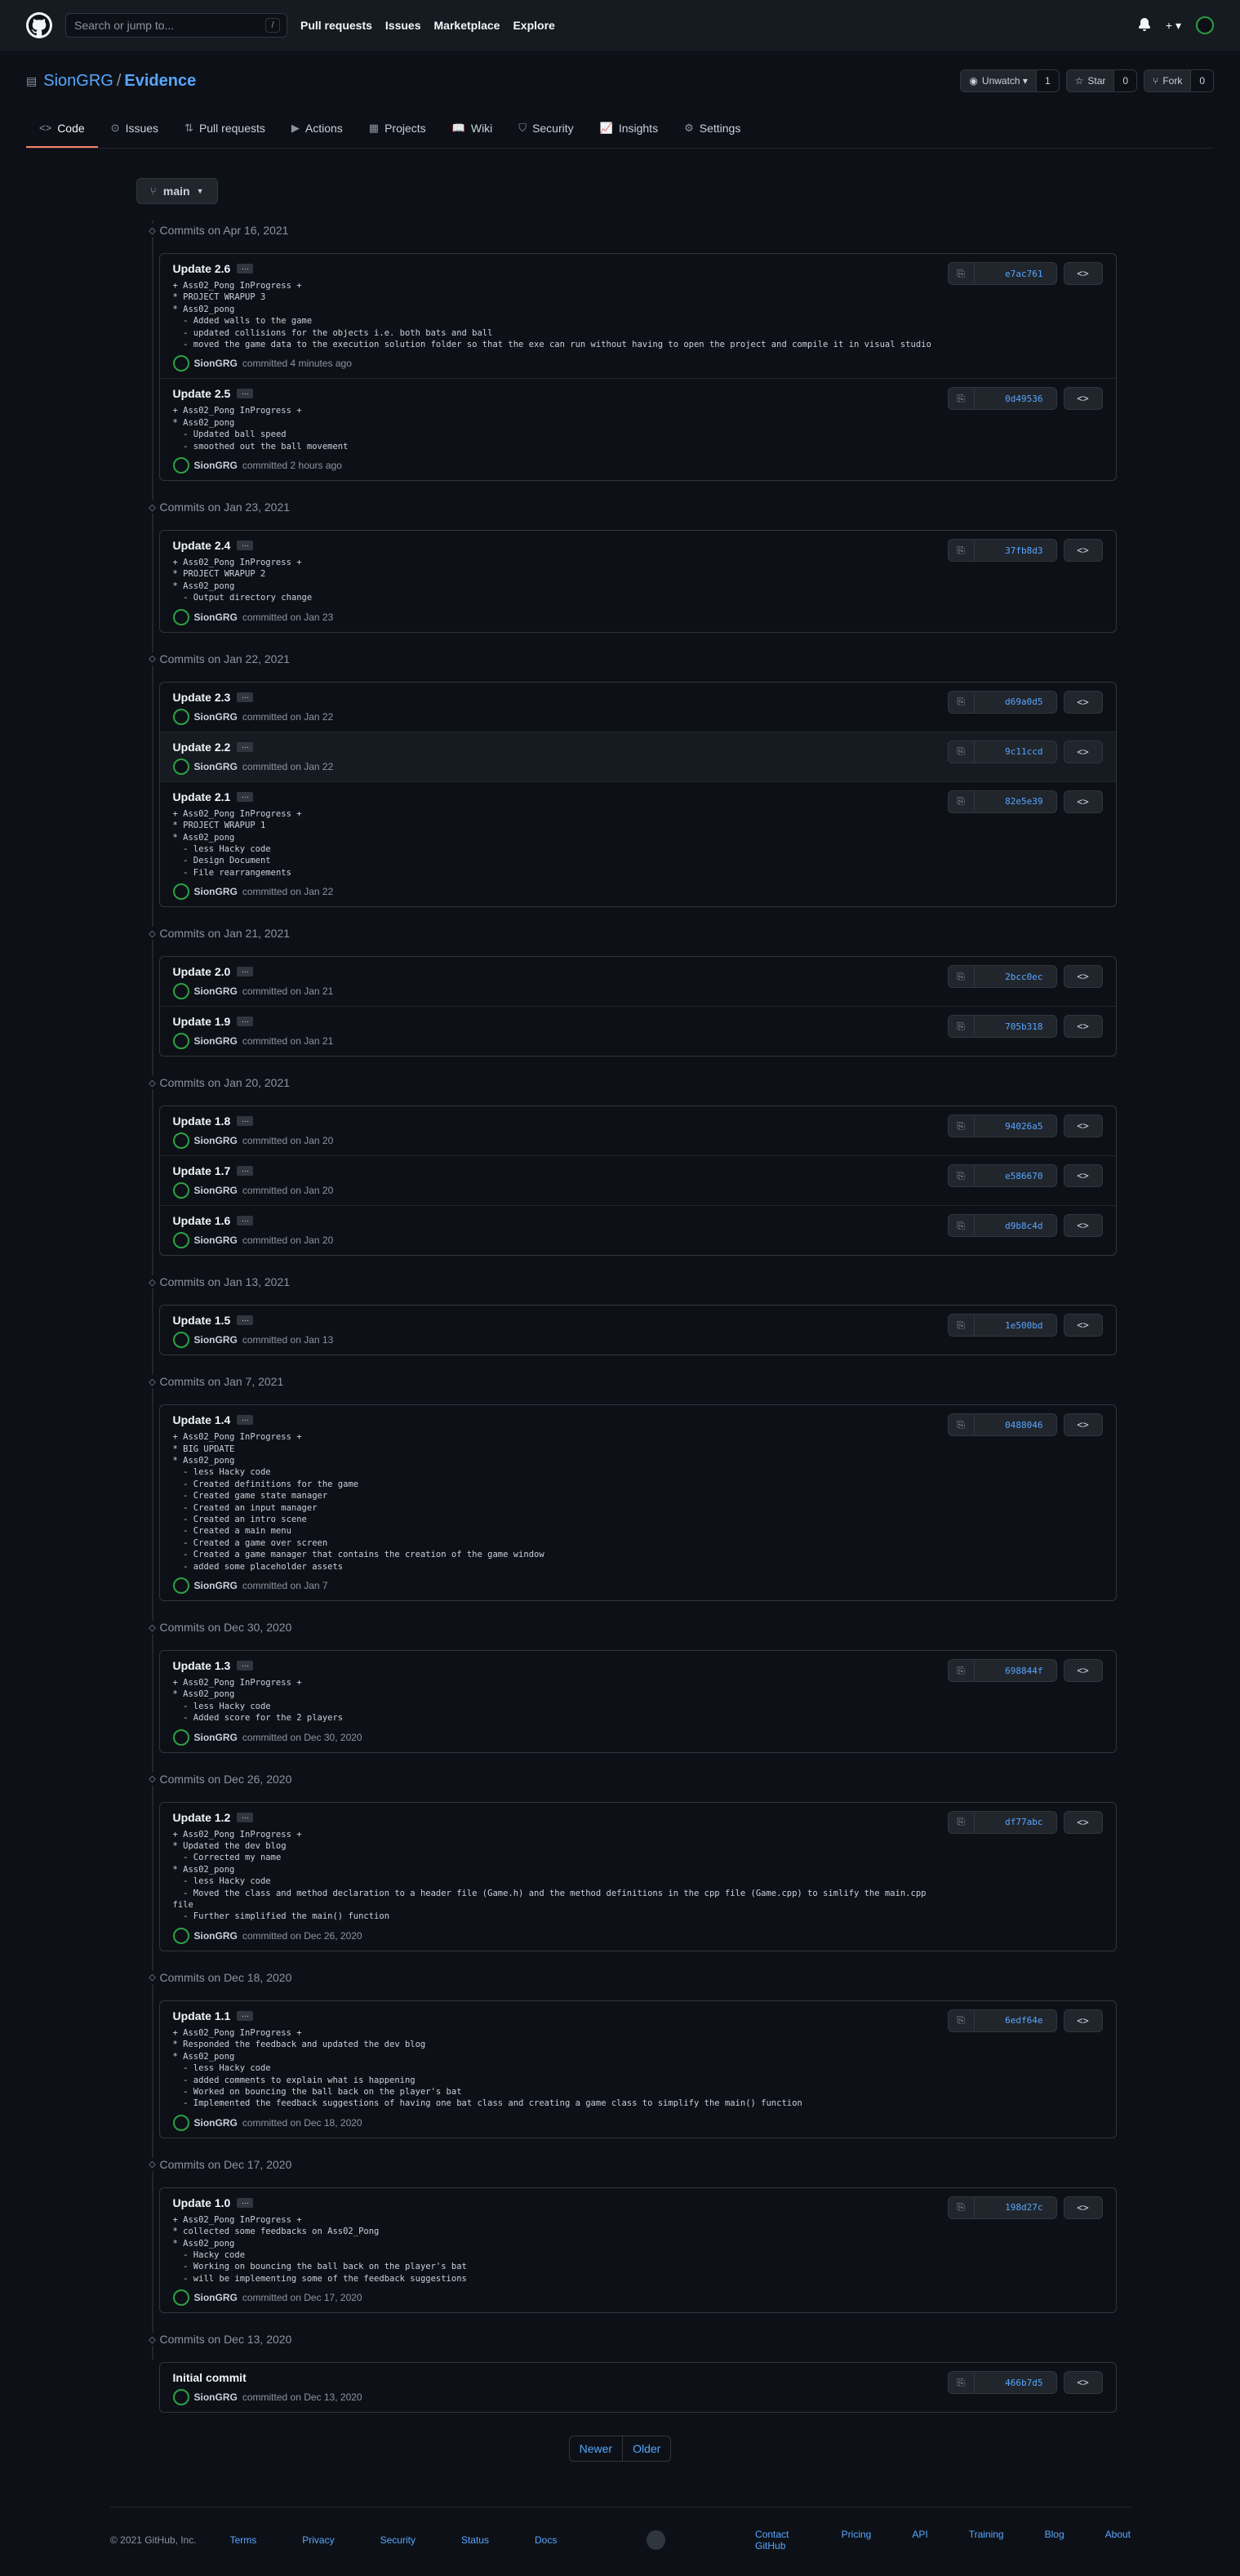 This screenshot has height=2576, width=1240. Describe the element at coordinates (1010, 80) in the screenshot. I see `watch-button: ◉ Unwatch ▾ 1` at that location.